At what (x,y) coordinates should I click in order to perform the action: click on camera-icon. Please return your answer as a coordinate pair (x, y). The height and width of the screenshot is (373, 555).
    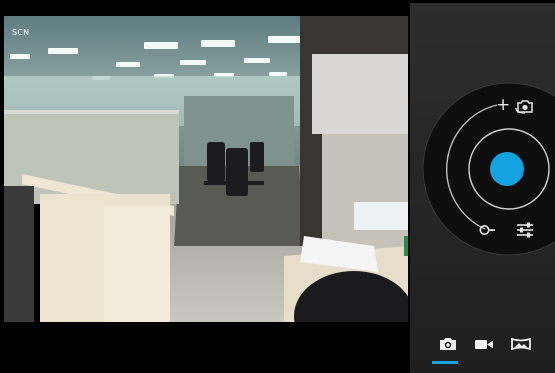
    Looking at the image, I should click on (448, 344).